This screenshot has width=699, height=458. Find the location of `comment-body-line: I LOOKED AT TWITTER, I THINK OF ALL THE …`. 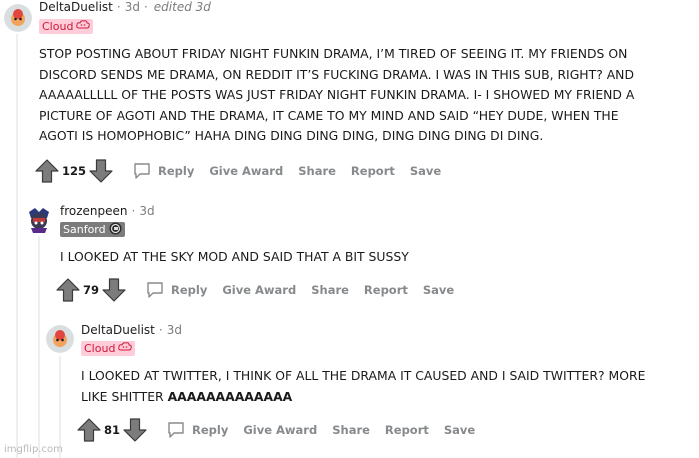

comment-body-line: I LOOKED AT TWITTER, I THINK OF ALL THE … is located at coordinates (363, 375).